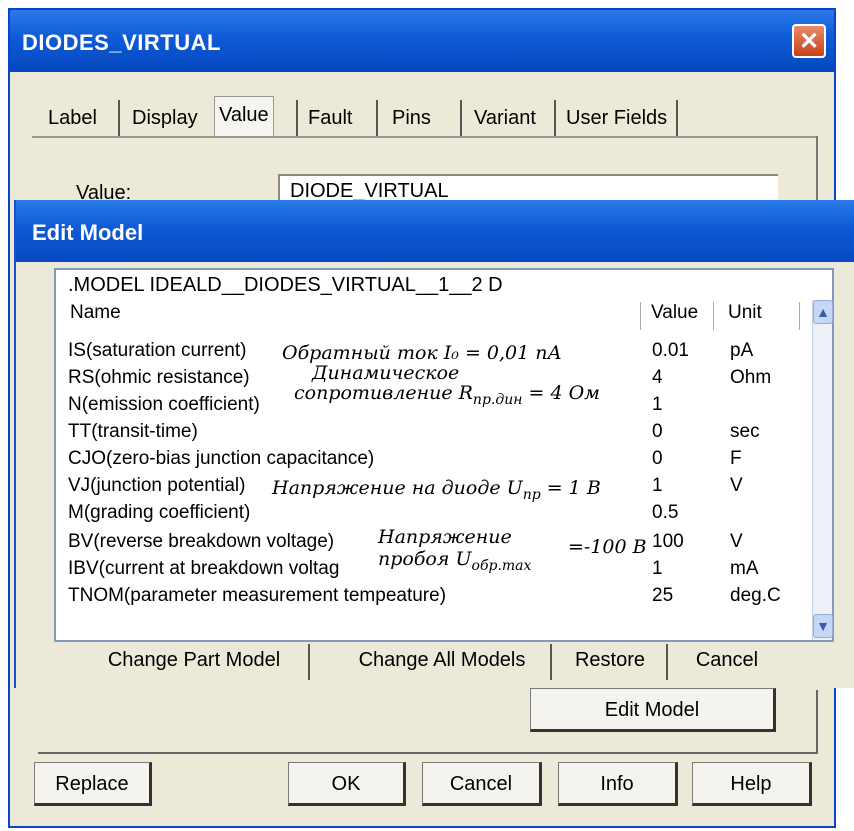  What do you see at coordinates (434, 461) in the screenshot?
I see `table-row: CJO(zero-bias junction capacitance) 0 F` at bounding box center [434, 461].